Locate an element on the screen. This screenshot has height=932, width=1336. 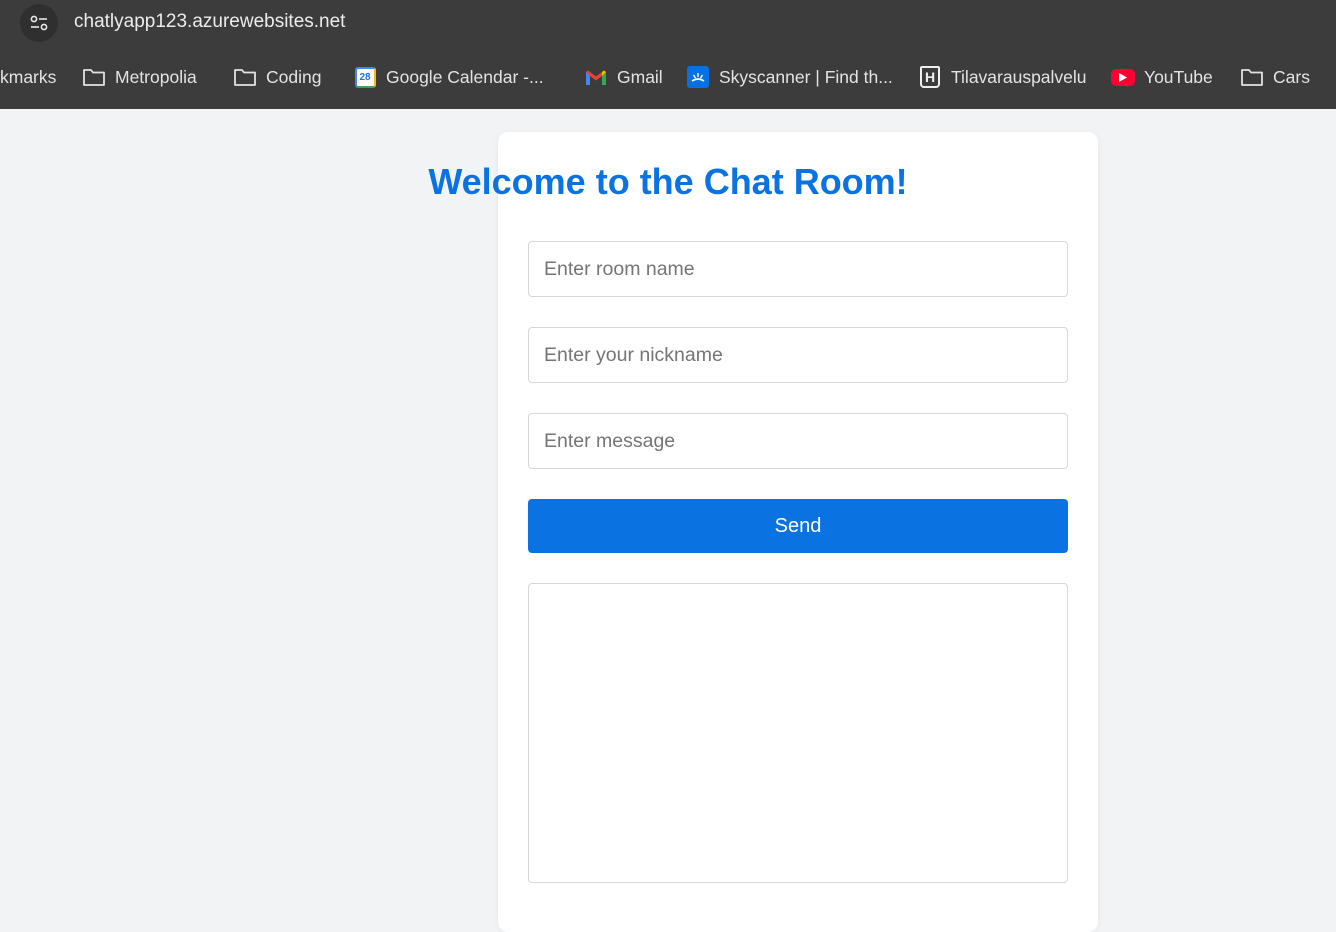
bookmark-all-bookmarks: kmarks is located at coordinates (28, 77).